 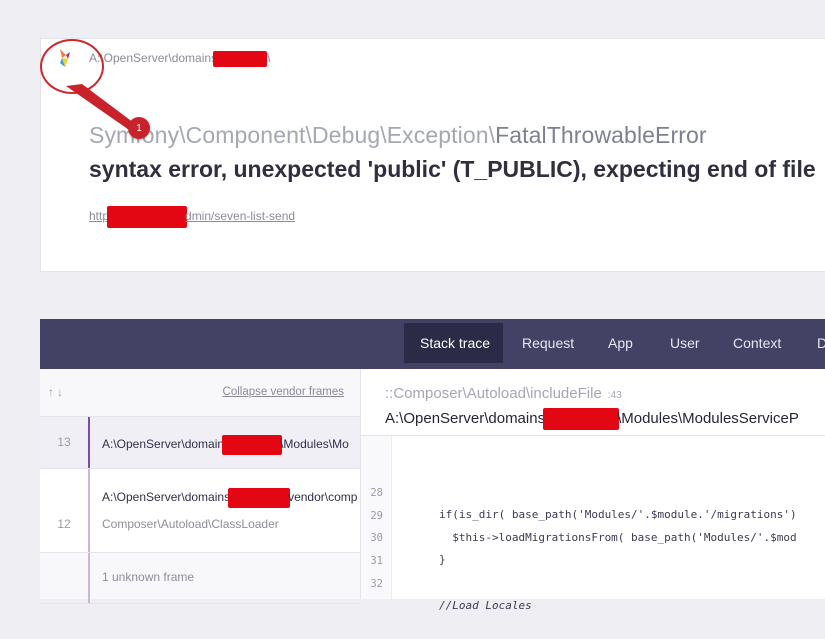 I want to click on frame-file-suffix: vendor\comp, so click(x=323, y=497).